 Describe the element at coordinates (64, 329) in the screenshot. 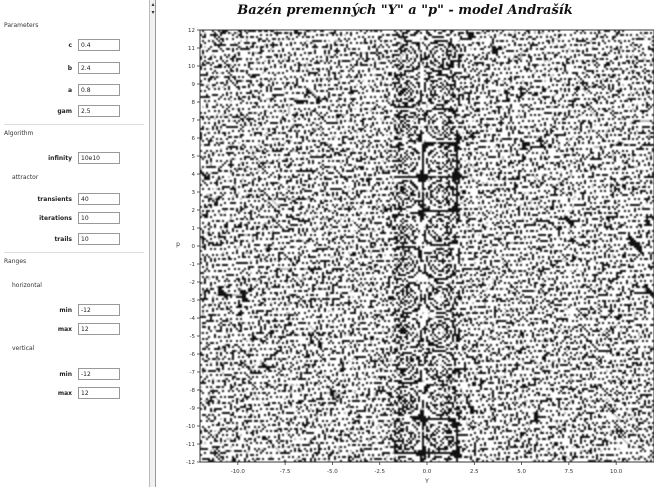

I see `horizontal-max-label: max` at that location.